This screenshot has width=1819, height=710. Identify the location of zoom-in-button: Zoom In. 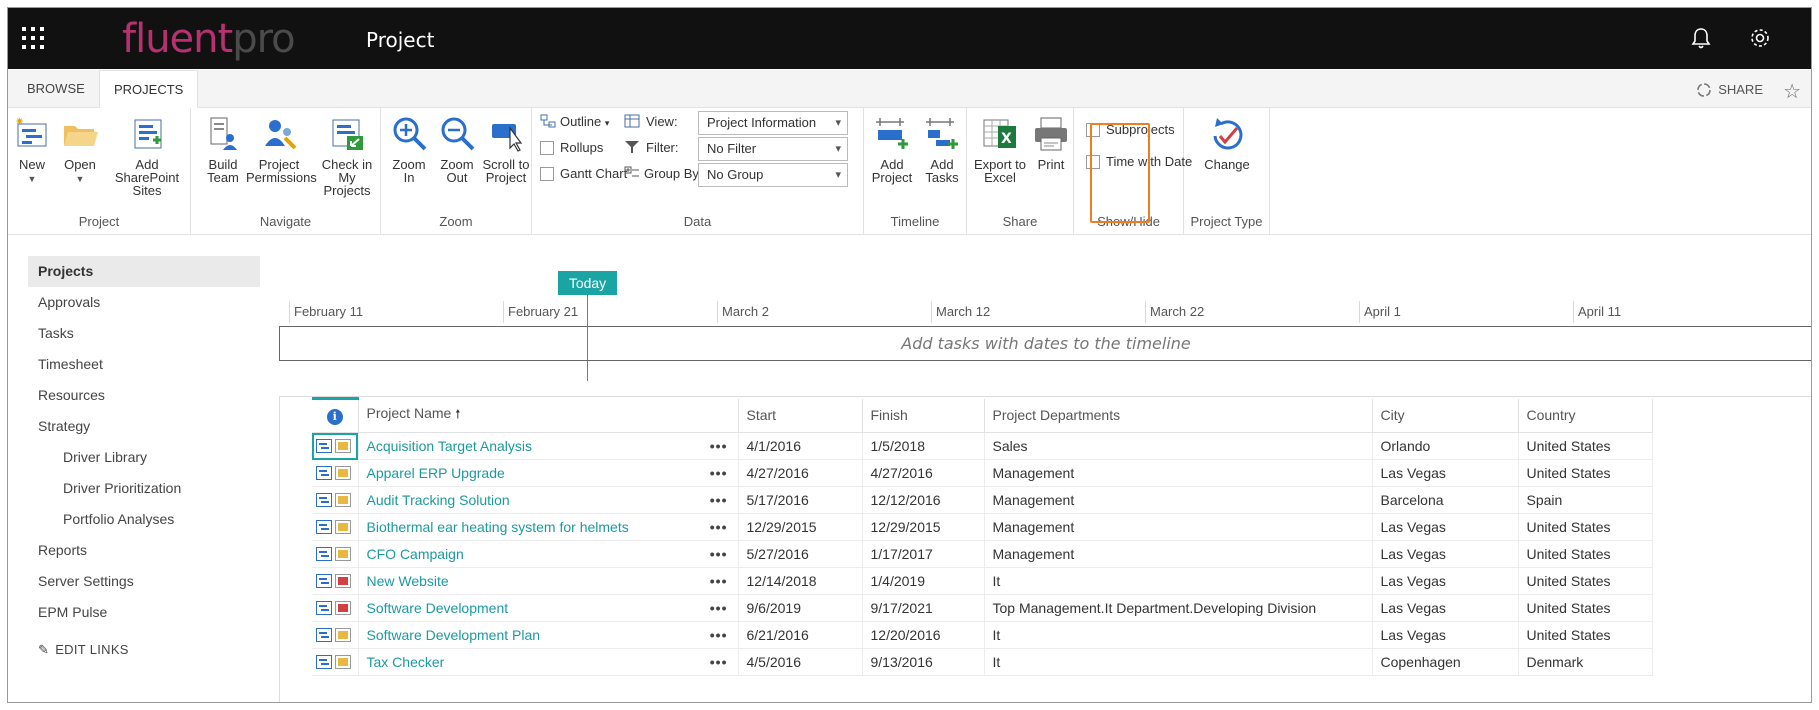
(409, 149).